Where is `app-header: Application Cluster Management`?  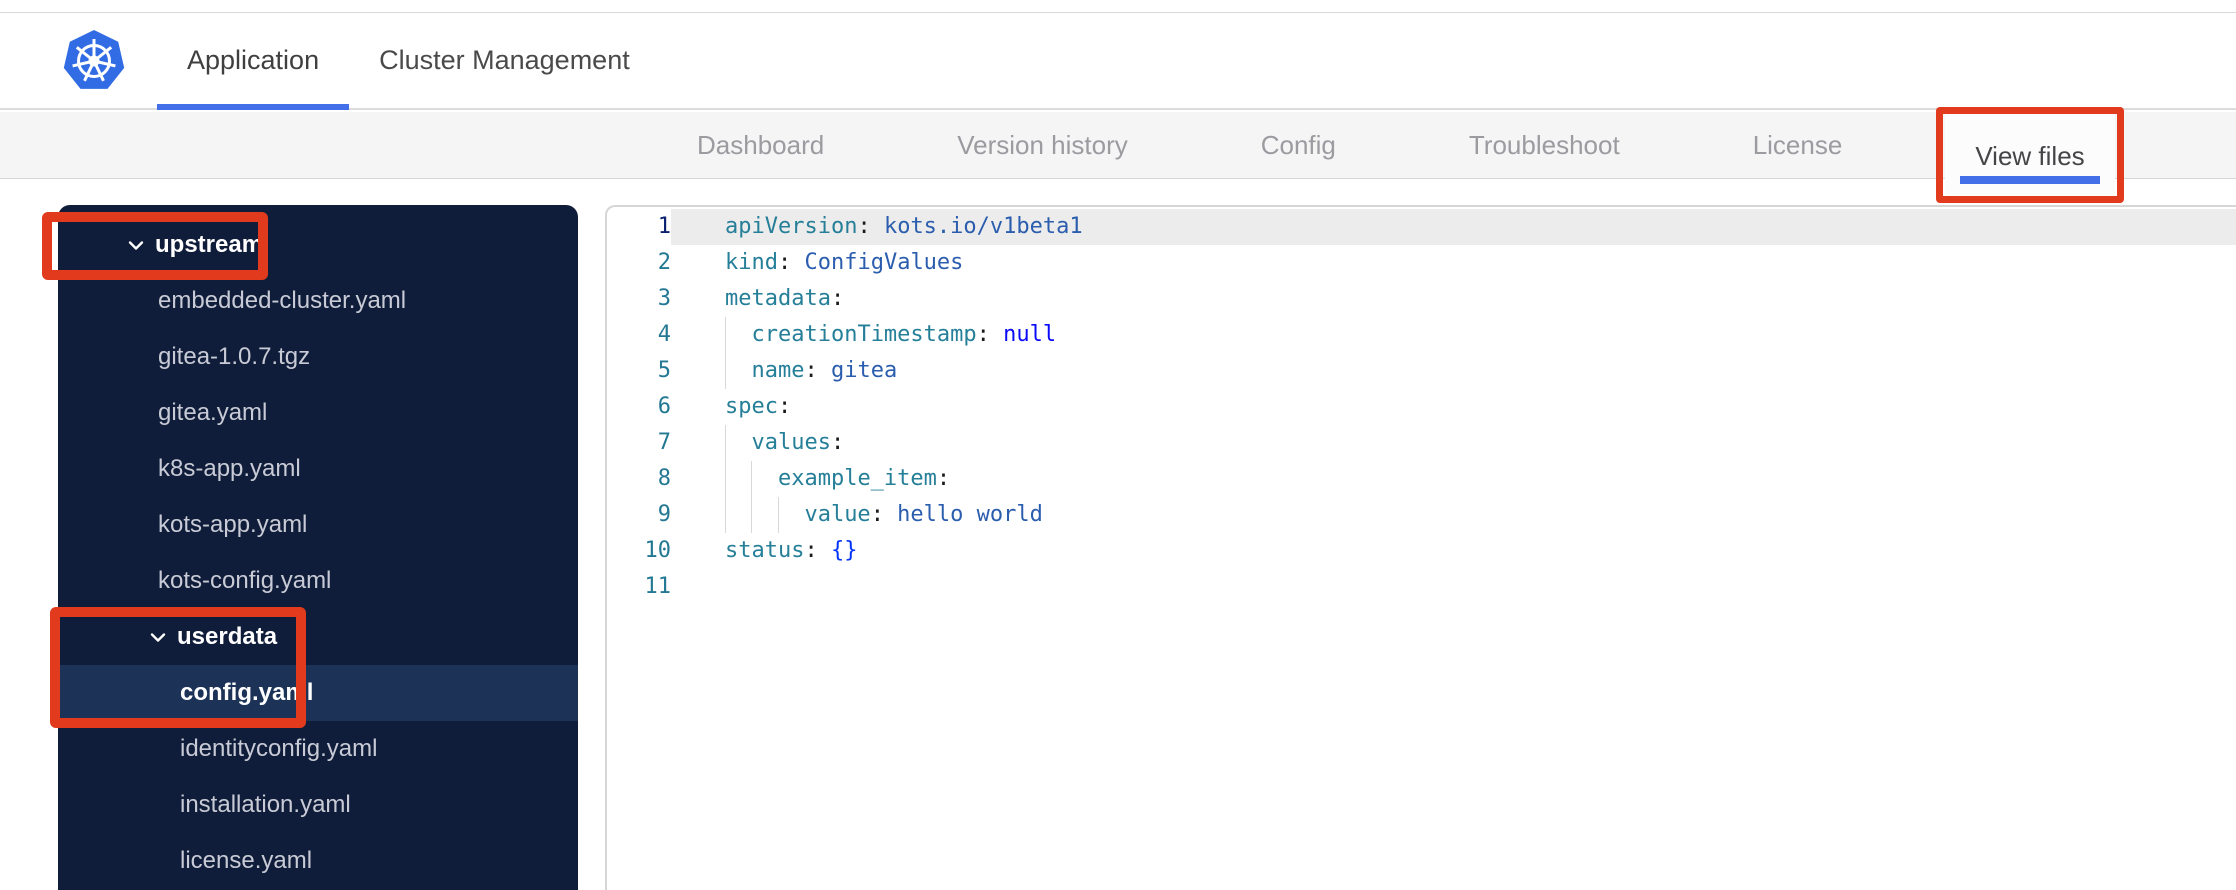 app-header: Application Cluster Management is located at coordinates (1118, 61).